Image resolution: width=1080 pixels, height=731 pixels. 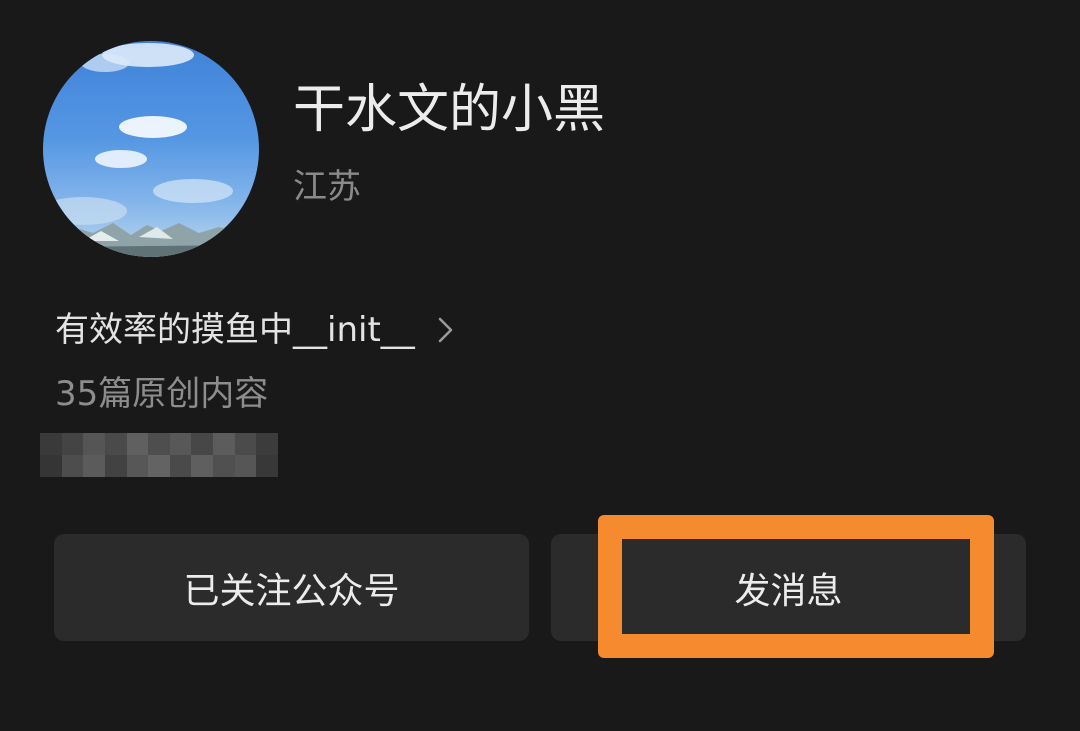 I want to click on avatar-image, so click(x=151, y=150).